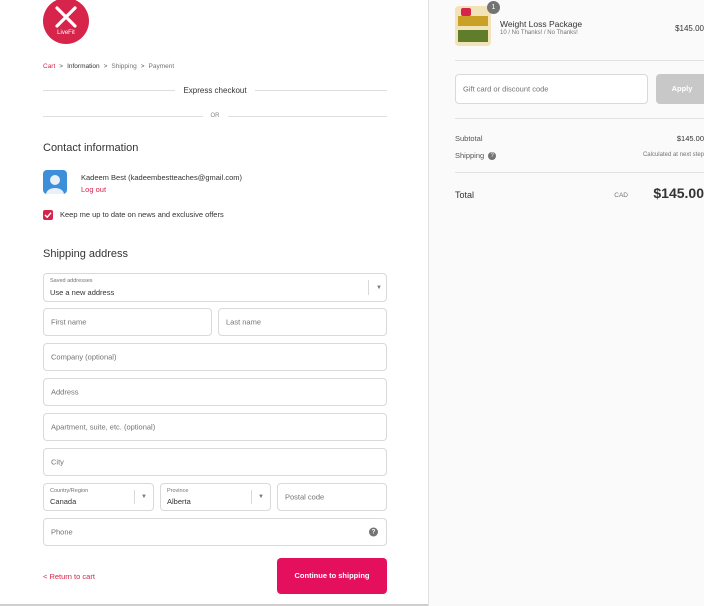 This screenshot has width=704, height=606. Describe the element at coordinates (179, 501) in the screenshot. I see `province-value: Alberta` at that location.